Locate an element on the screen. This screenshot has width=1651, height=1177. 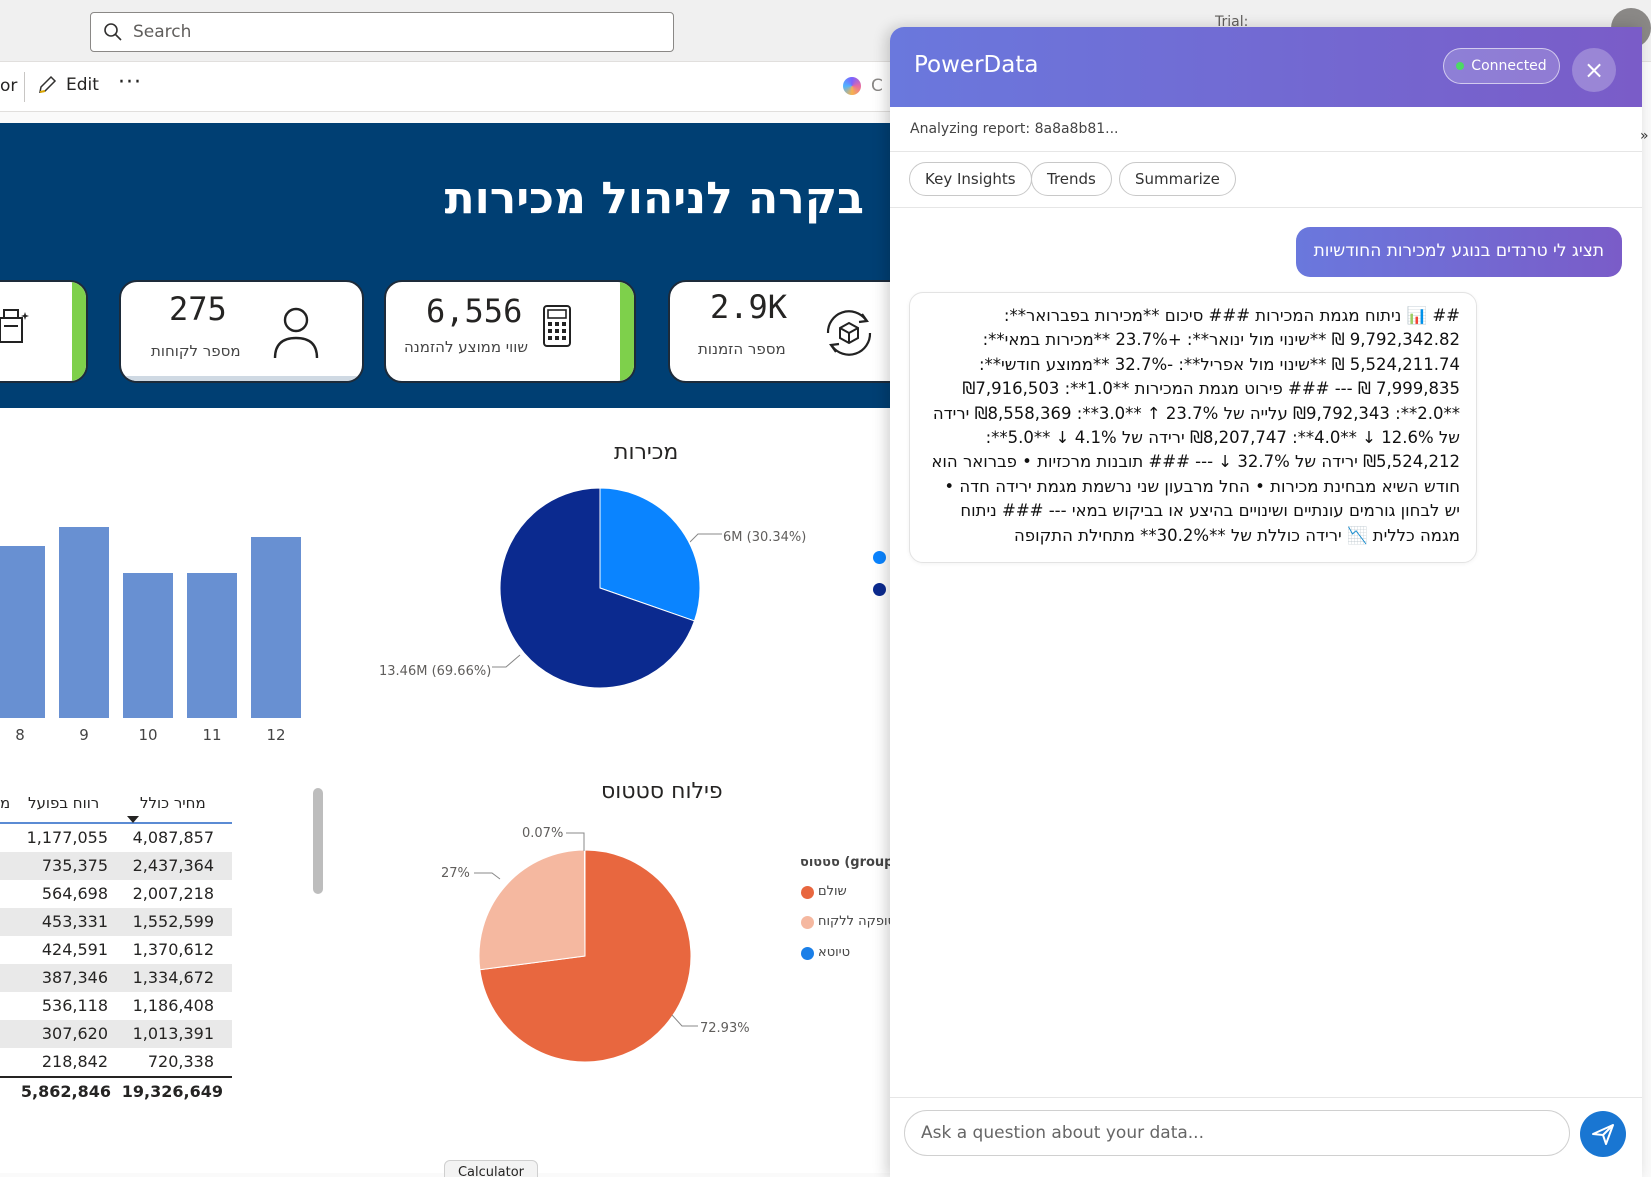
send-icon is located at coordinates (1603, 1134).